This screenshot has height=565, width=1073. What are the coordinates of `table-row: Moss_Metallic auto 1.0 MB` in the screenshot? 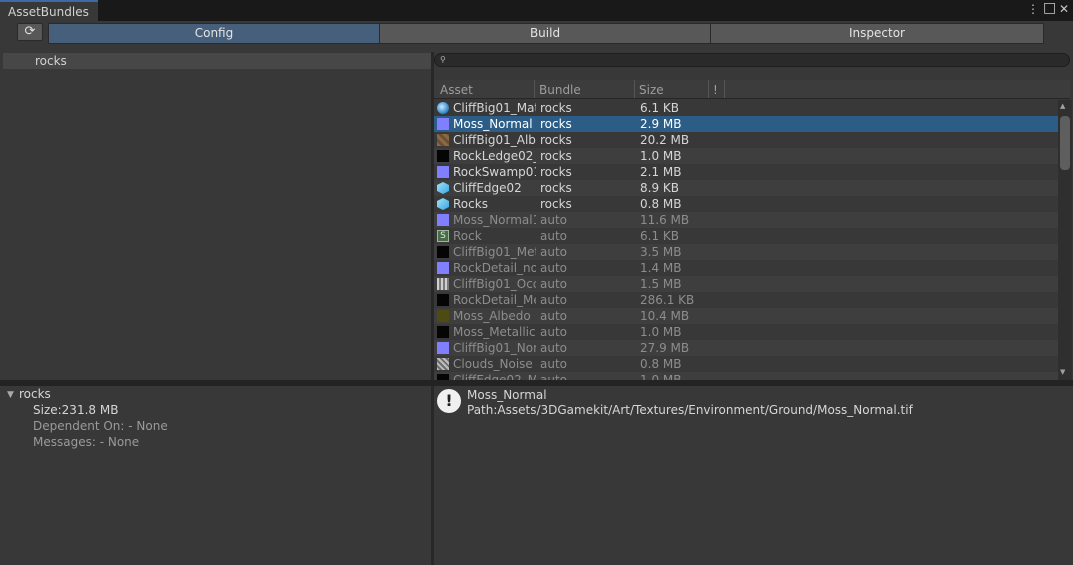 It's located at (746, 332).